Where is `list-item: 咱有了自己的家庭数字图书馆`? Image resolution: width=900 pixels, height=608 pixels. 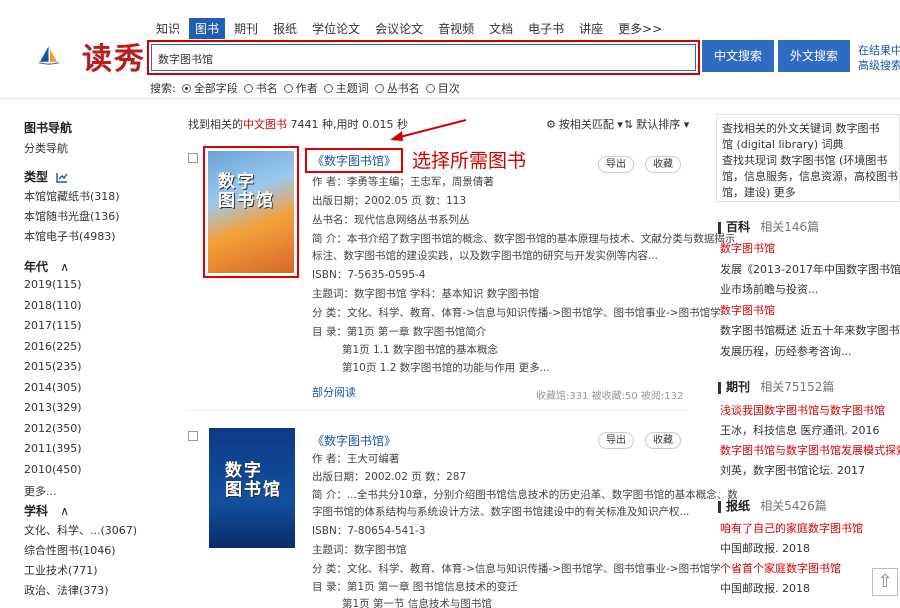
list-item: 咱有了自己的家庭数字图书馆 is located at coordinates (791, 528).